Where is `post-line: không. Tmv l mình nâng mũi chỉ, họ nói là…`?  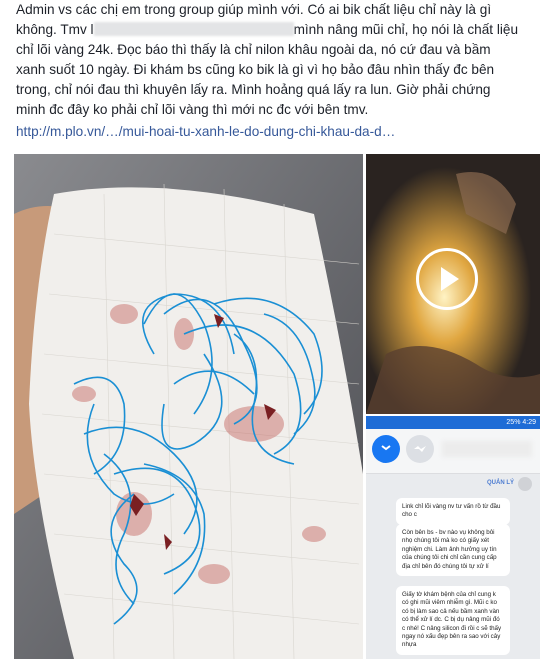
post-line: không. Tmv l mình nâng mũi chỉ, họ nói là… is located at coordinates (273, 30).